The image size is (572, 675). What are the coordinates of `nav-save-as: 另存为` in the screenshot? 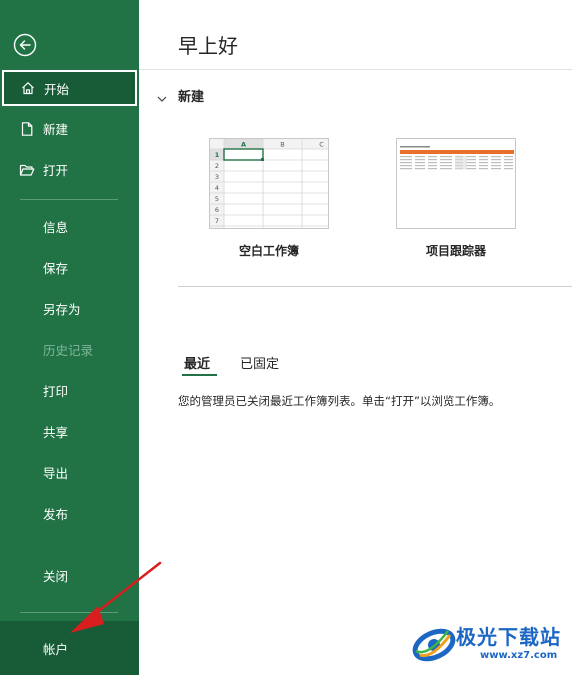 It's located at (69, 308).